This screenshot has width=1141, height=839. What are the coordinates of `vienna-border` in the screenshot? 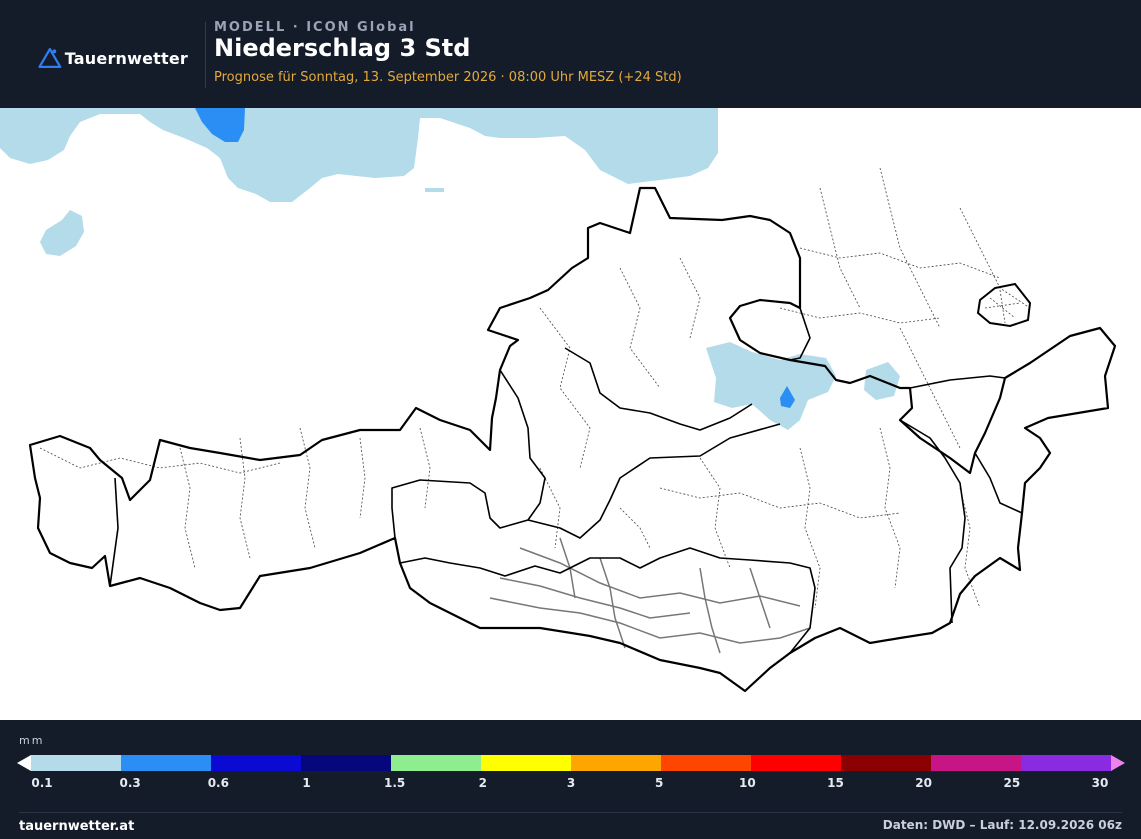 It's located at (1004, 305).